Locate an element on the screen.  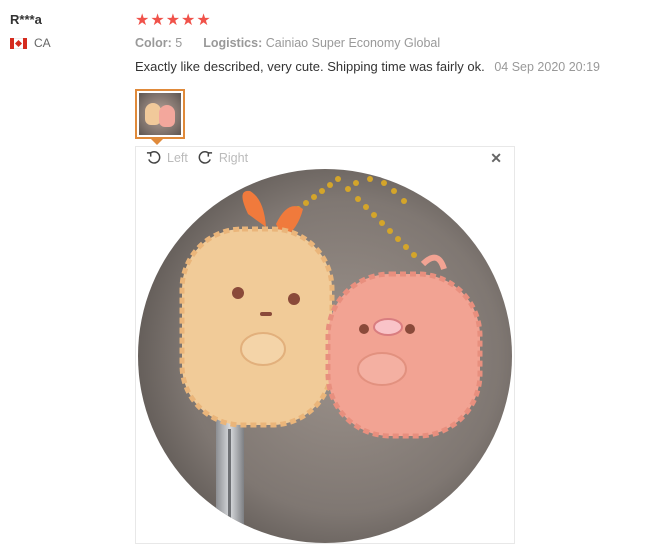
review-date: 04 Sep 2020 20:19 is located at coordinates (547, 67).